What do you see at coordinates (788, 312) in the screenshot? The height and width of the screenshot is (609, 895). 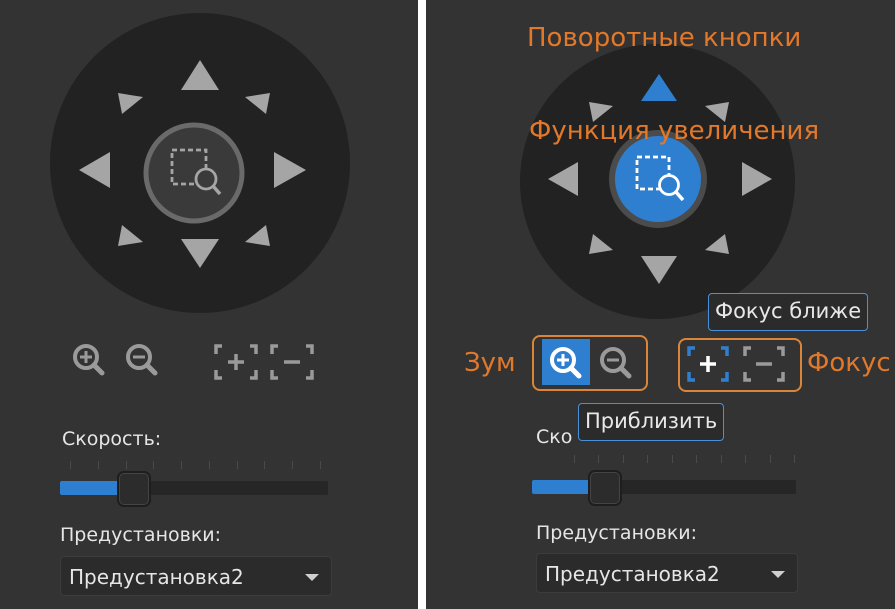 I see `tooltip-focus-near: Фокус ближе` at bounding box center [788, 312].